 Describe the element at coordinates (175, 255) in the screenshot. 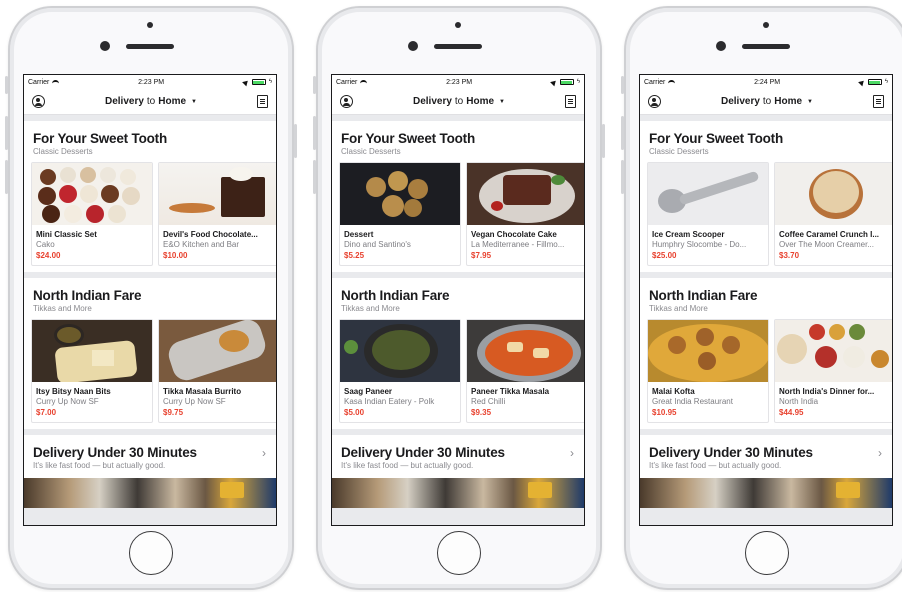

I see `product-price: $10.00` at that location.